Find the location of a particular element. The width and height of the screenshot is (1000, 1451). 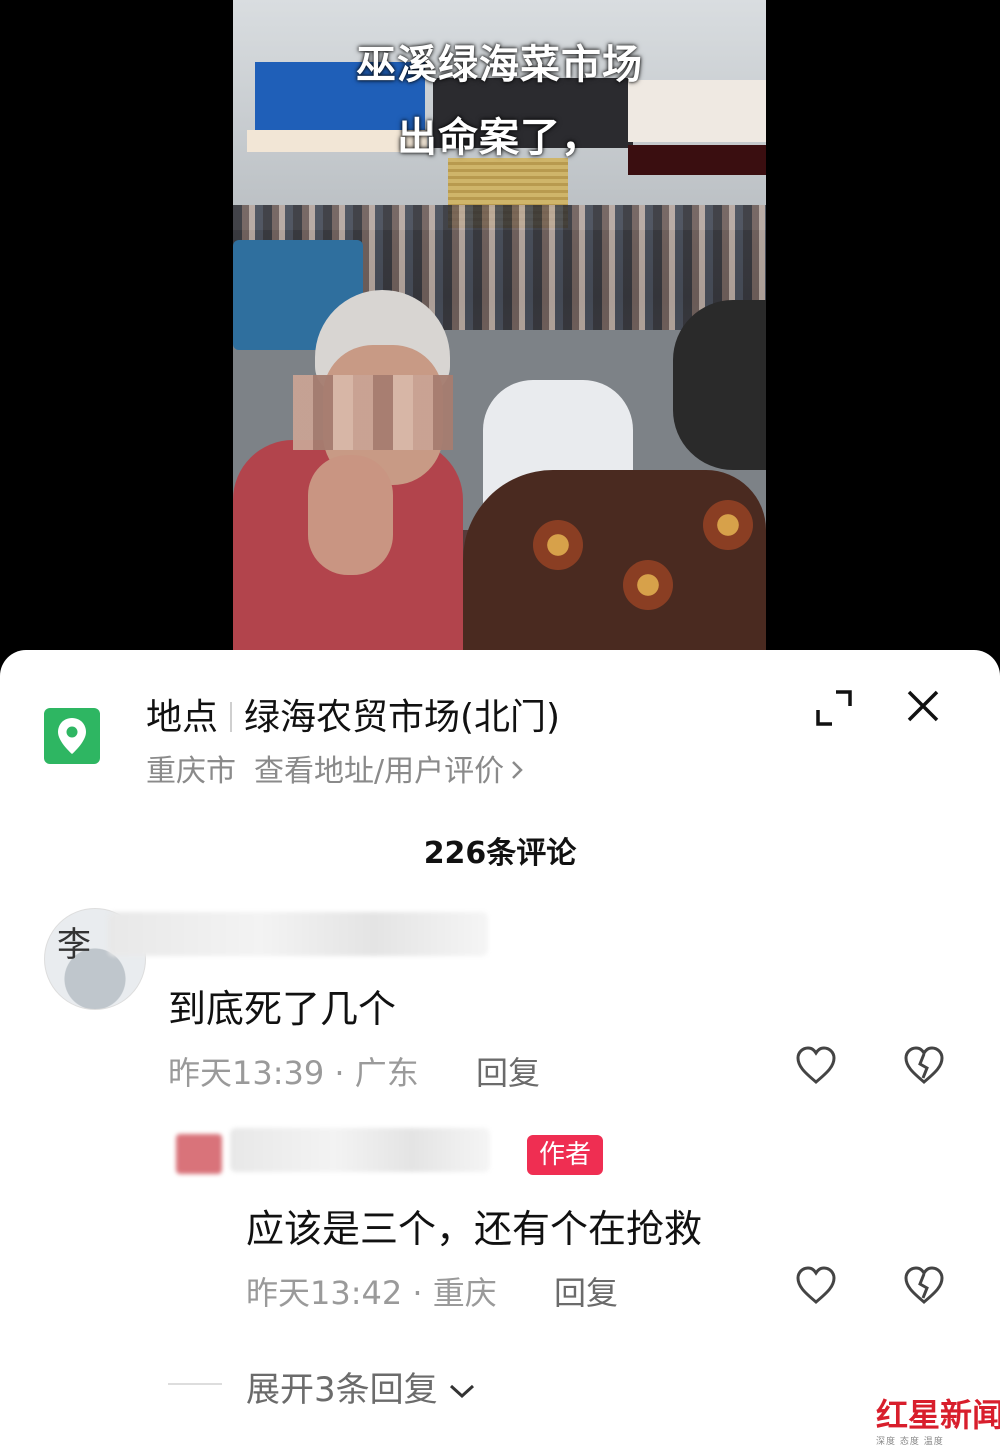

location-title: 地点 绿海农贸市场(北门) is located at coordinates (353, 714).